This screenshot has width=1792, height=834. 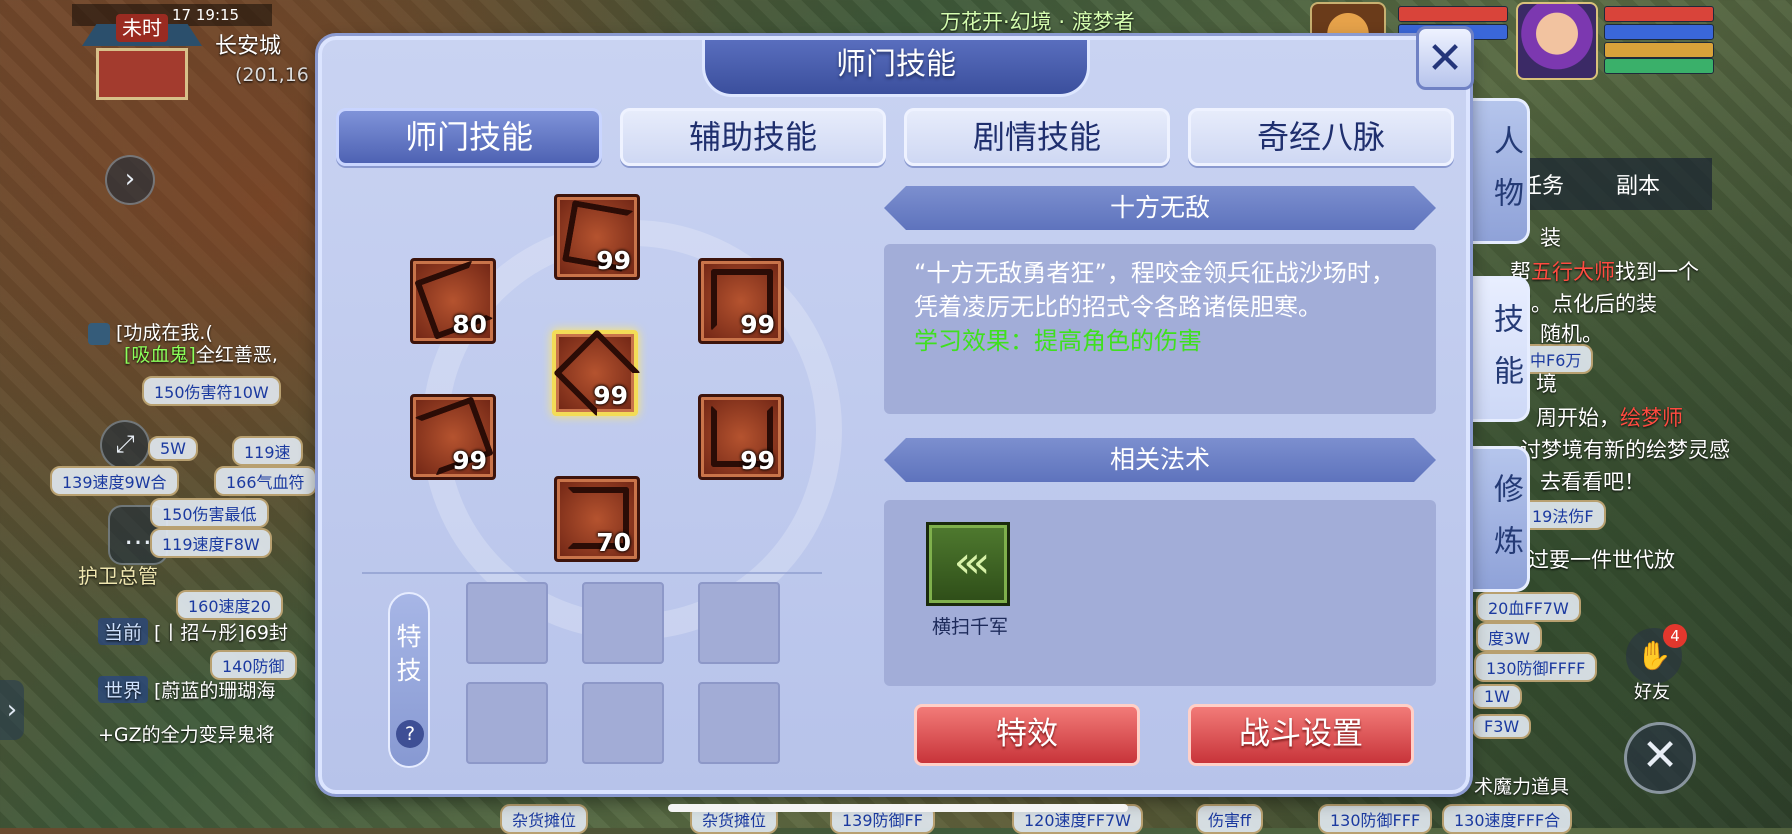 What do you see at coordinates (1659, 66) in the screenshot?
I see `player-exp-bar` at bounding box center [1659, 66].